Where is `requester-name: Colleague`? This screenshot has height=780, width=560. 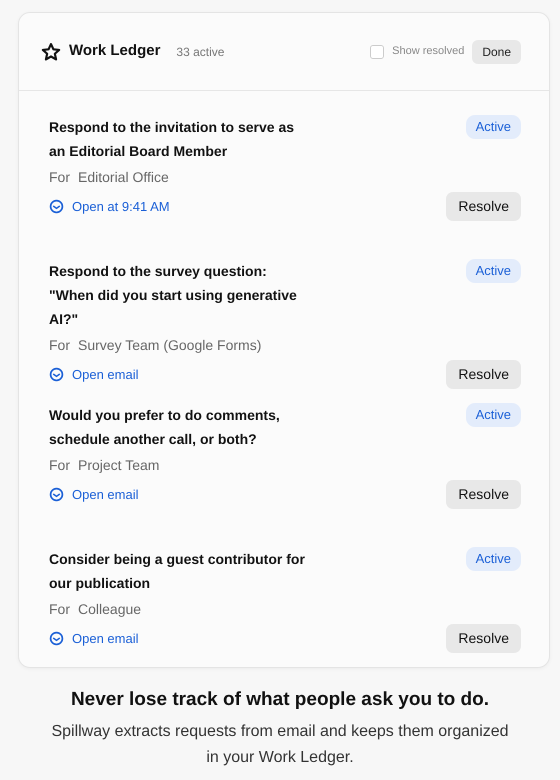 requester-name: Colleague is located at coordinates (110, 609).